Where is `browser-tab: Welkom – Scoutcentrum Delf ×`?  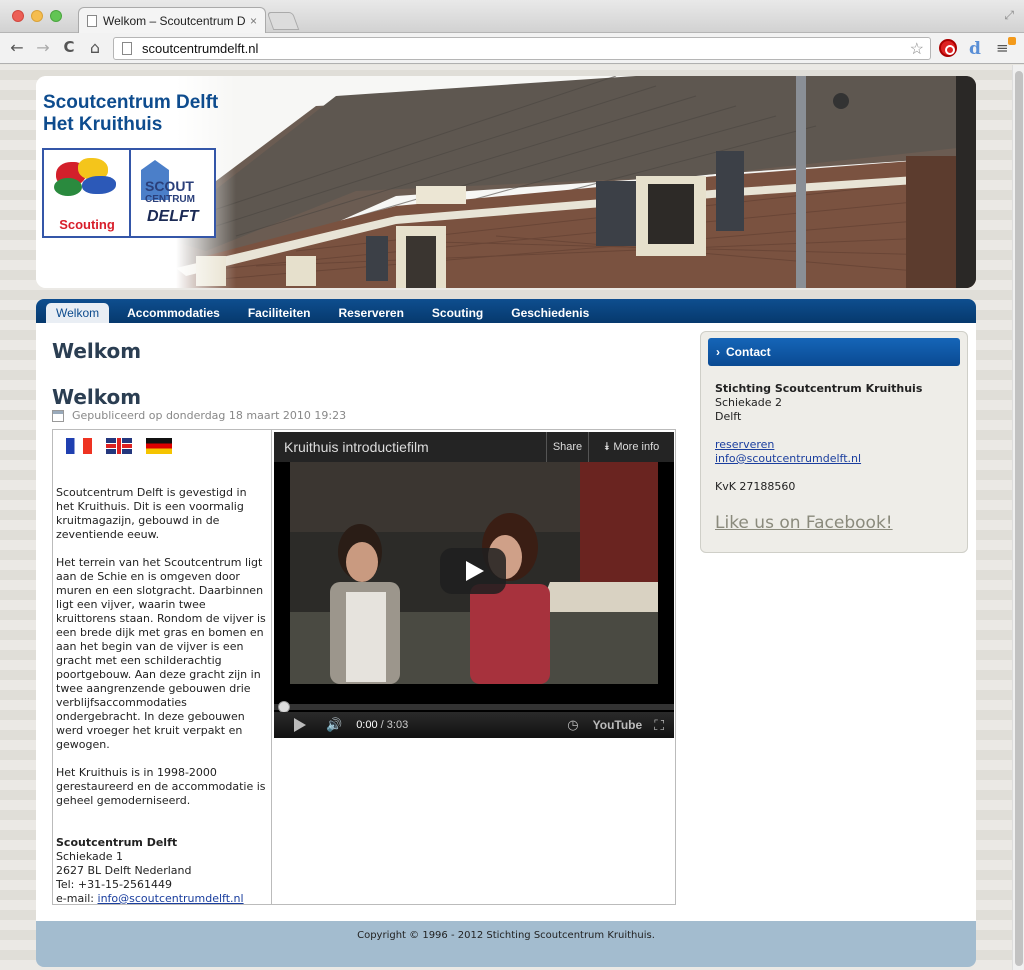
browser-tab: Welkom – Scoutcentrum Delf × is located at coordinates (172, 20).